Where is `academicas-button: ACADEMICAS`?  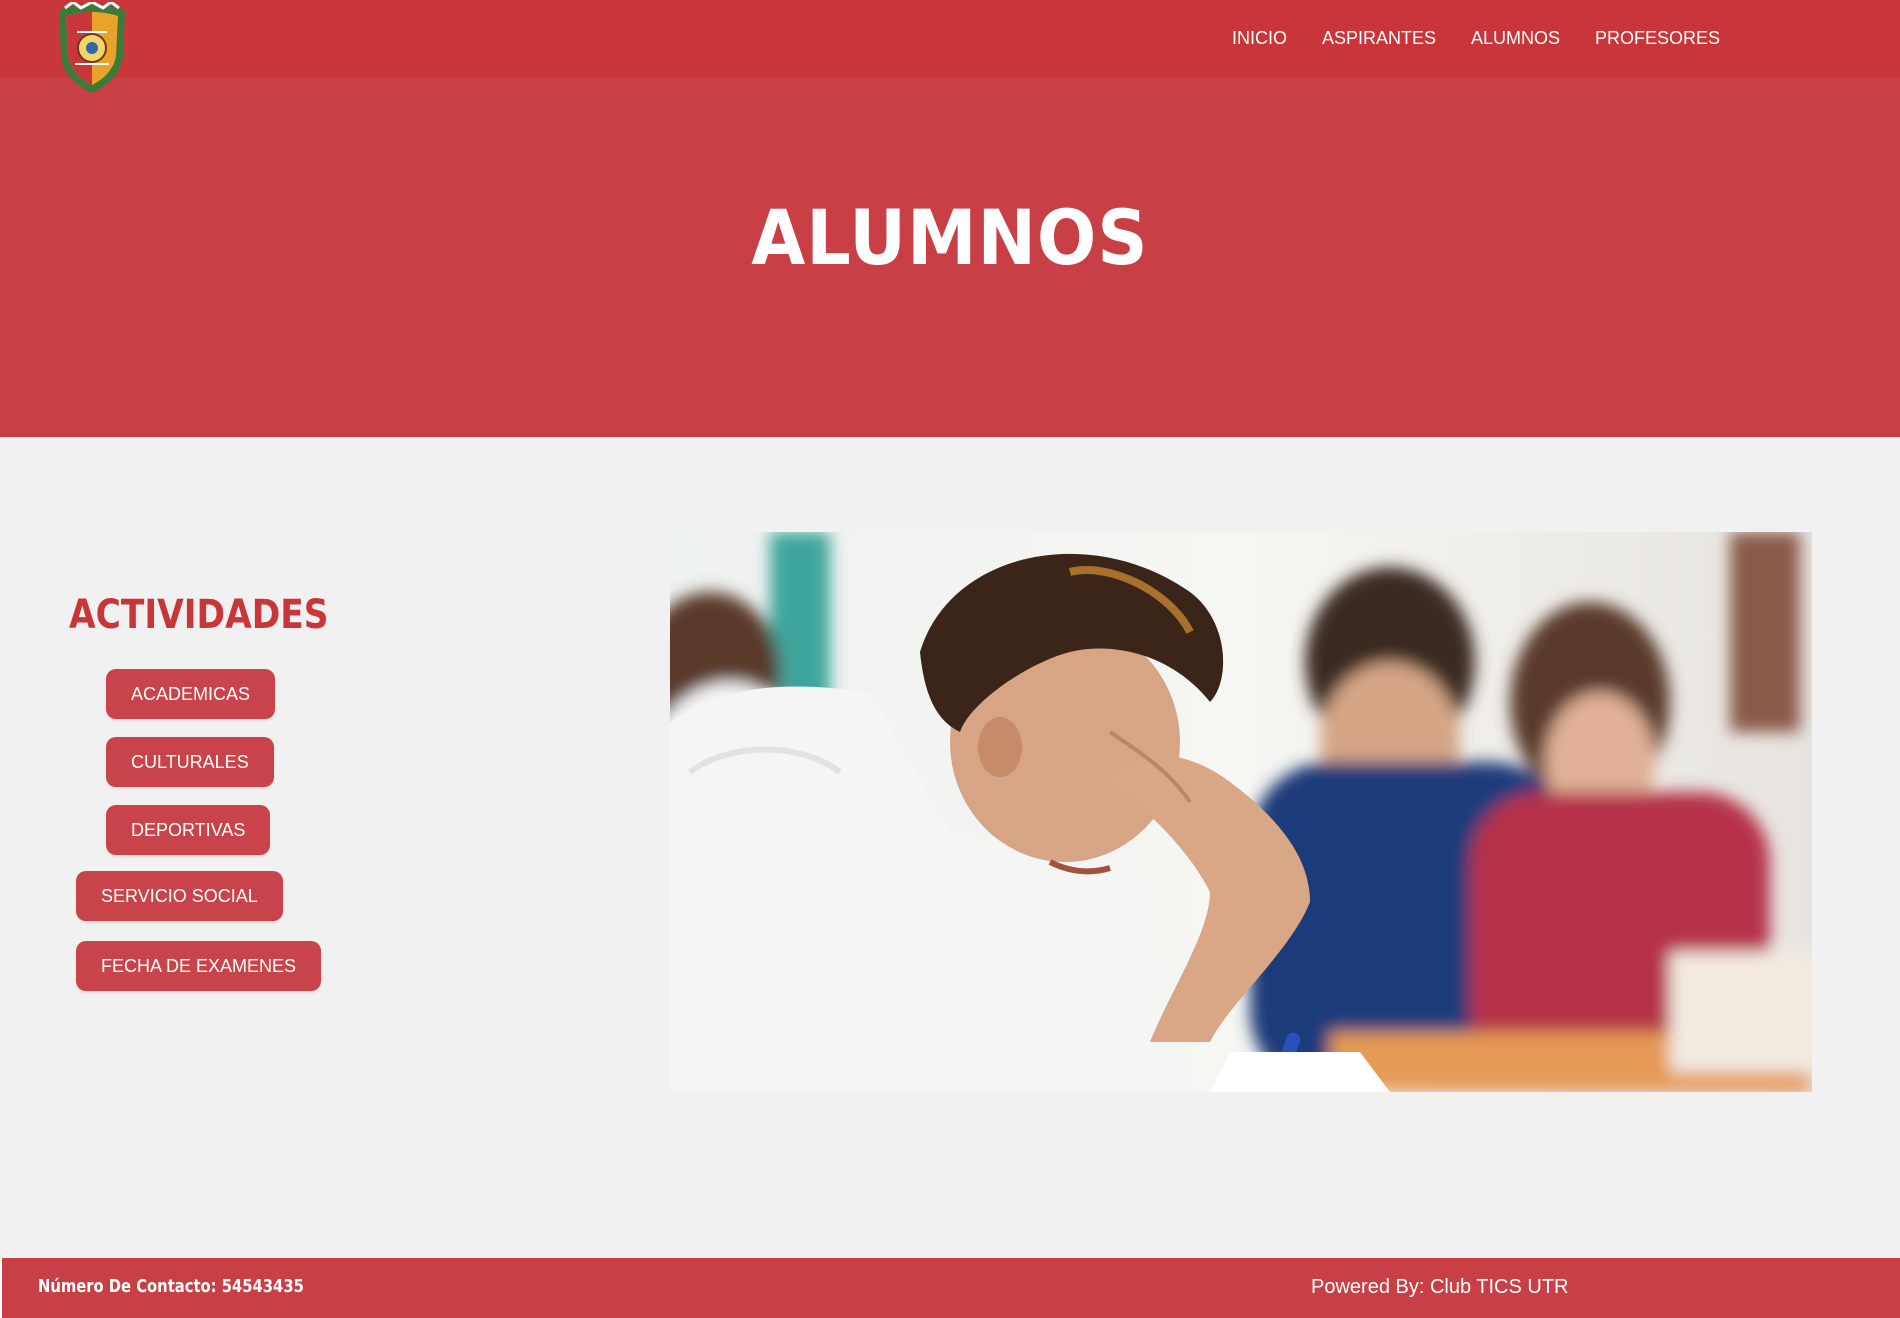 academicas-button: ACADEMICAS is located at coordinates (191, 694).